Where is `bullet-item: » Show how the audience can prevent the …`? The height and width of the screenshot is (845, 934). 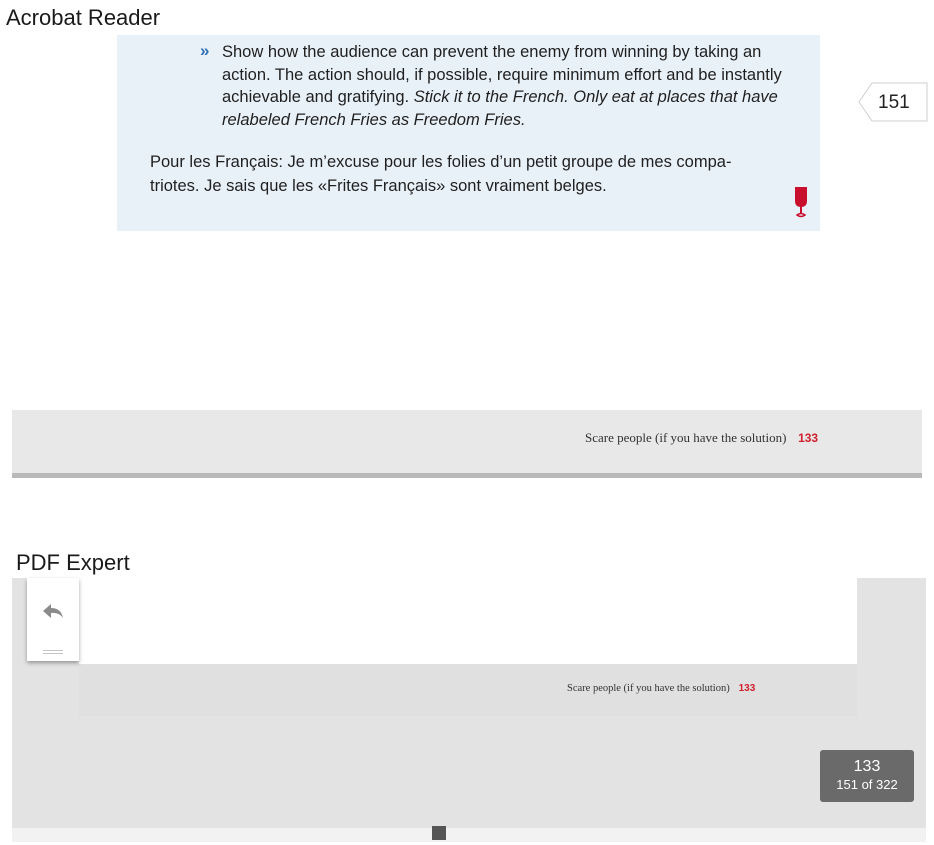 bullet-item: » Show how the audience can prevent the … is located at coordinates (491, 86).